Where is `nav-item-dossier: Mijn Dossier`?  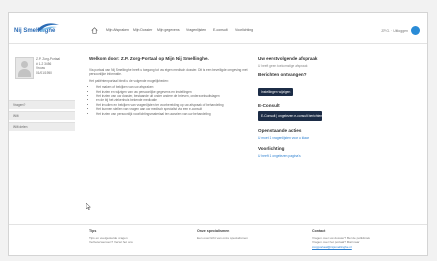
nav-item-dossier: Mijn Dossier is located at coordinates (142, 30).